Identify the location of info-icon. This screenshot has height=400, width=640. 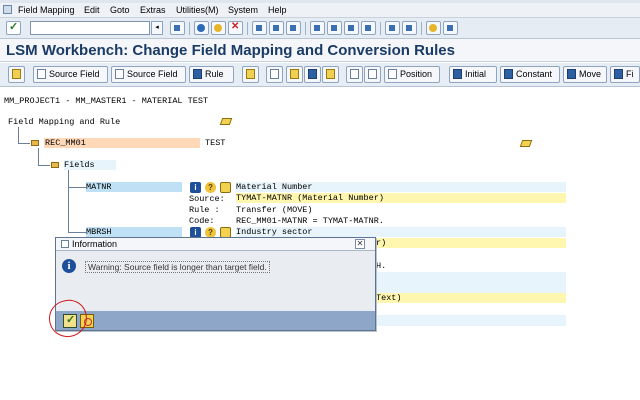
(312, 74).